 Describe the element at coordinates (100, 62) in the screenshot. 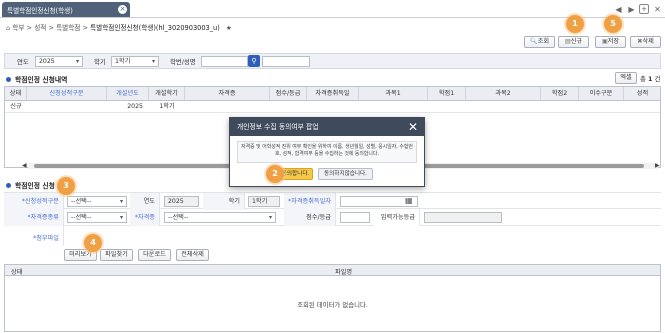

I see `term-label: 학기` at that location.